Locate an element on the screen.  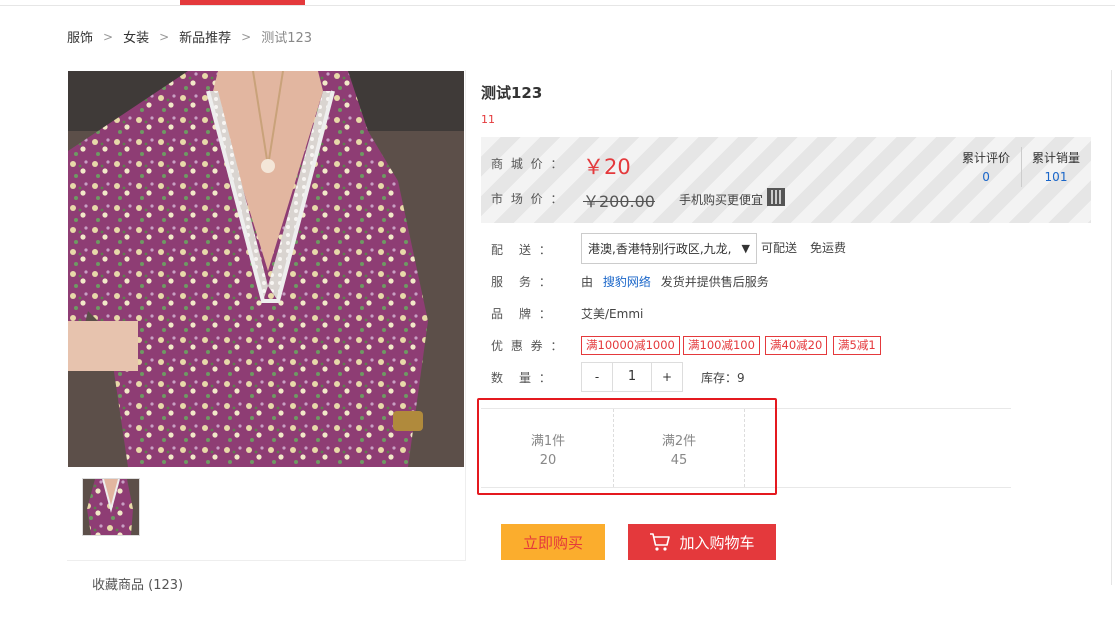
coupon-item: 满100减100 is located at coordinates (721, 345).